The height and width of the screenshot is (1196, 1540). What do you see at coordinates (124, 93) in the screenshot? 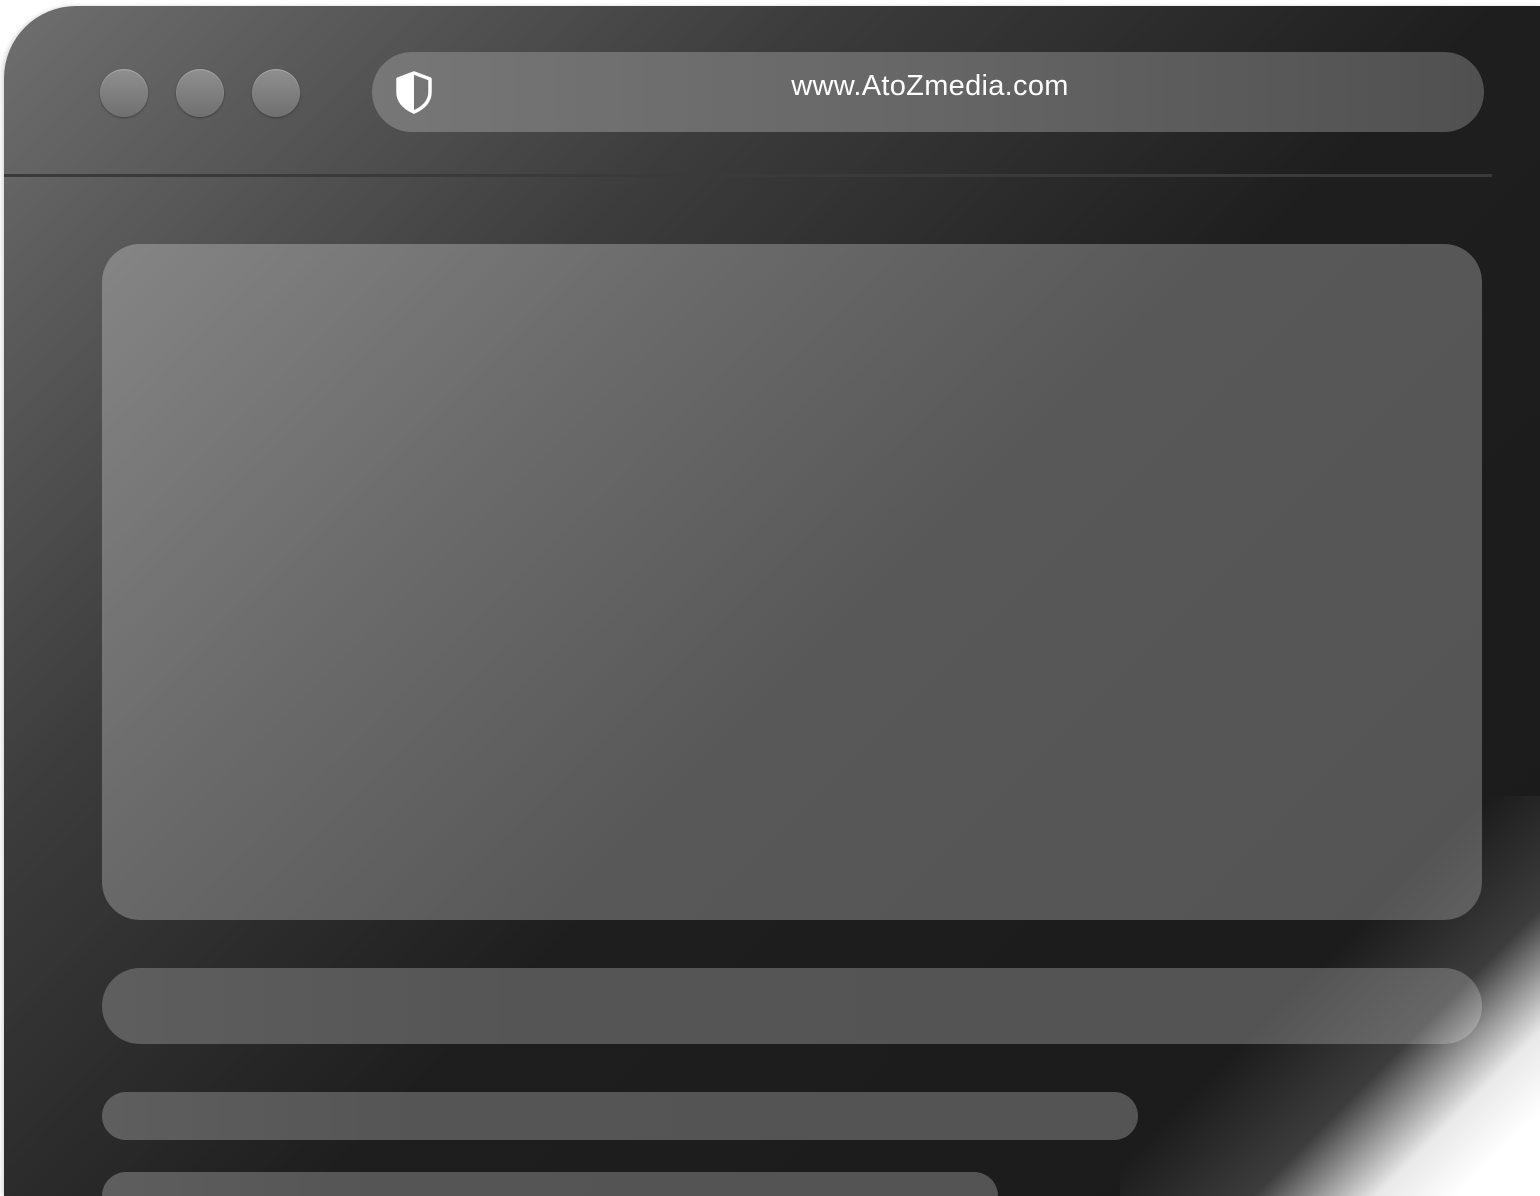
I see `window-close-button` at bounding box center [124, 93].